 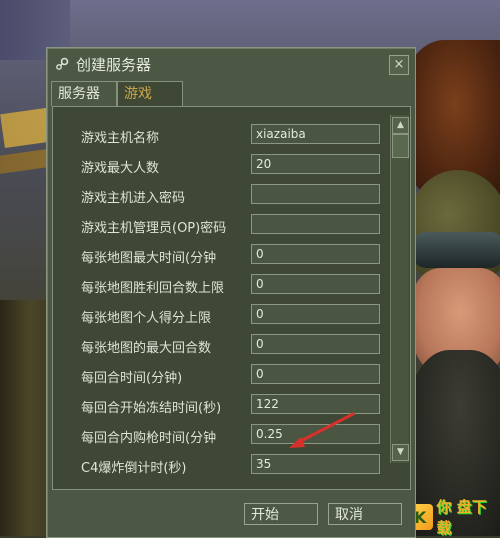 I want to click on cancel-button: 取消, so click(x=365, y=514).